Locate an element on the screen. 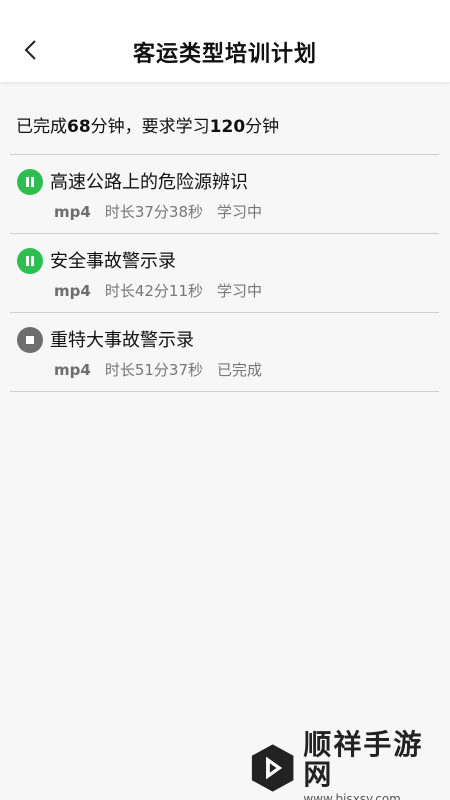 Image resolution: width=450 pixels, height=800 pixels. course-title: 重特大事故警示录 is located at coordinates (122, 340).